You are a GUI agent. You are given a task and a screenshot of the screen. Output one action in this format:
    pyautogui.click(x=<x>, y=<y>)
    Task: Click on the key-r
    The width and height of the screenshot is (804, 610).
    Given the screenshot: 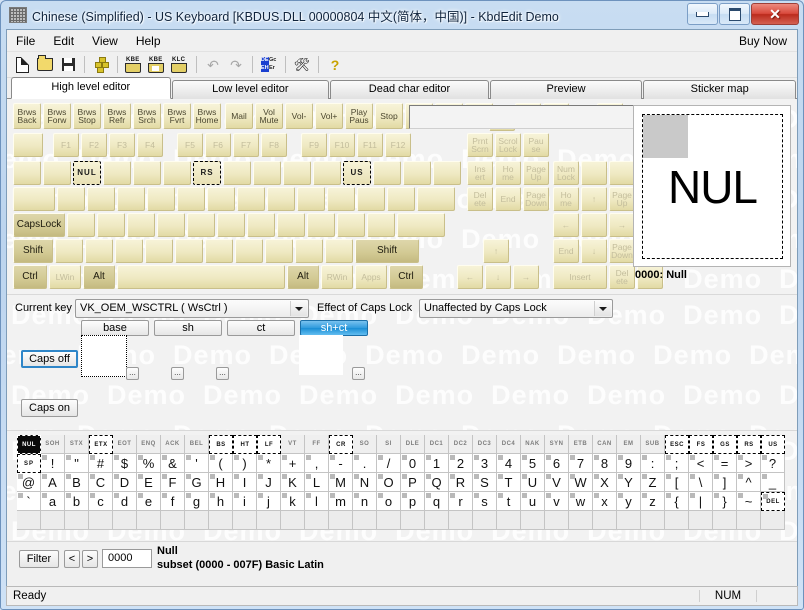 What is the action you would take?
    pyautogui.click(x=161, y=199)
    